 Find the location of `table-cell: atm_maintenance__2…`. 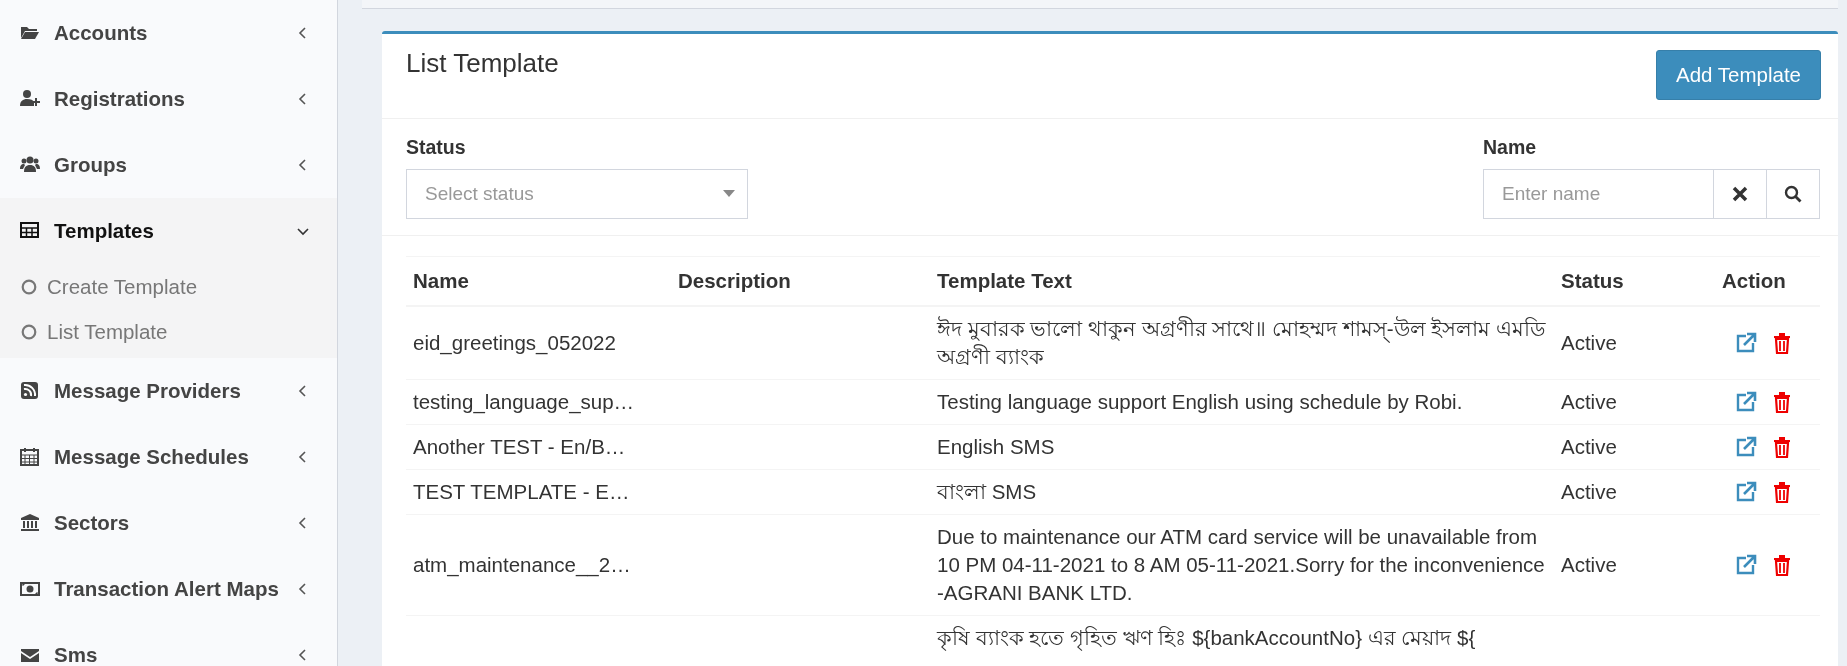

table-cell: atm_maintenance__2… is located at coordinates (522, 564).